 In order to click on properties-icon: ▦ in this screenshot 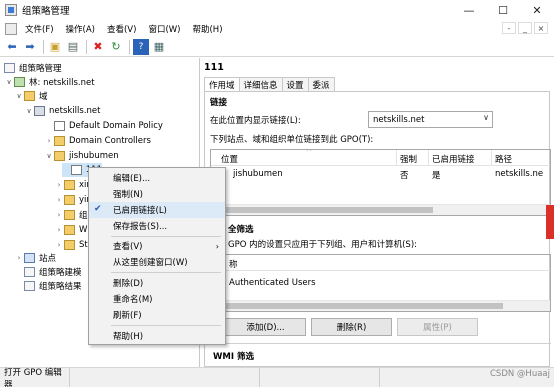, I will do `click(159, 47)`.